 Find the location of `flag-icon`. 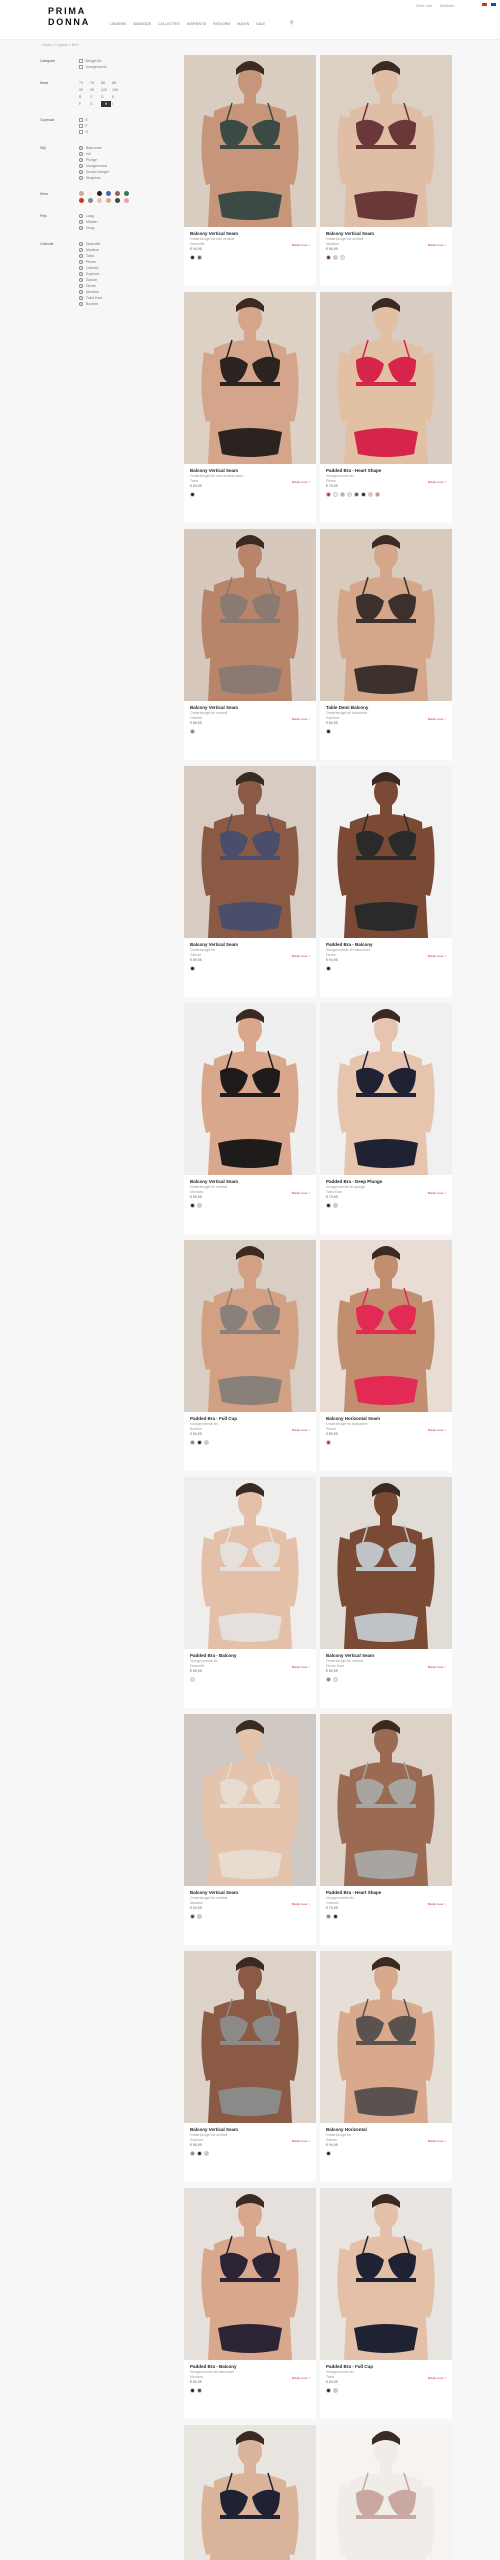

flag-icon is located at coordinates (484, 4).